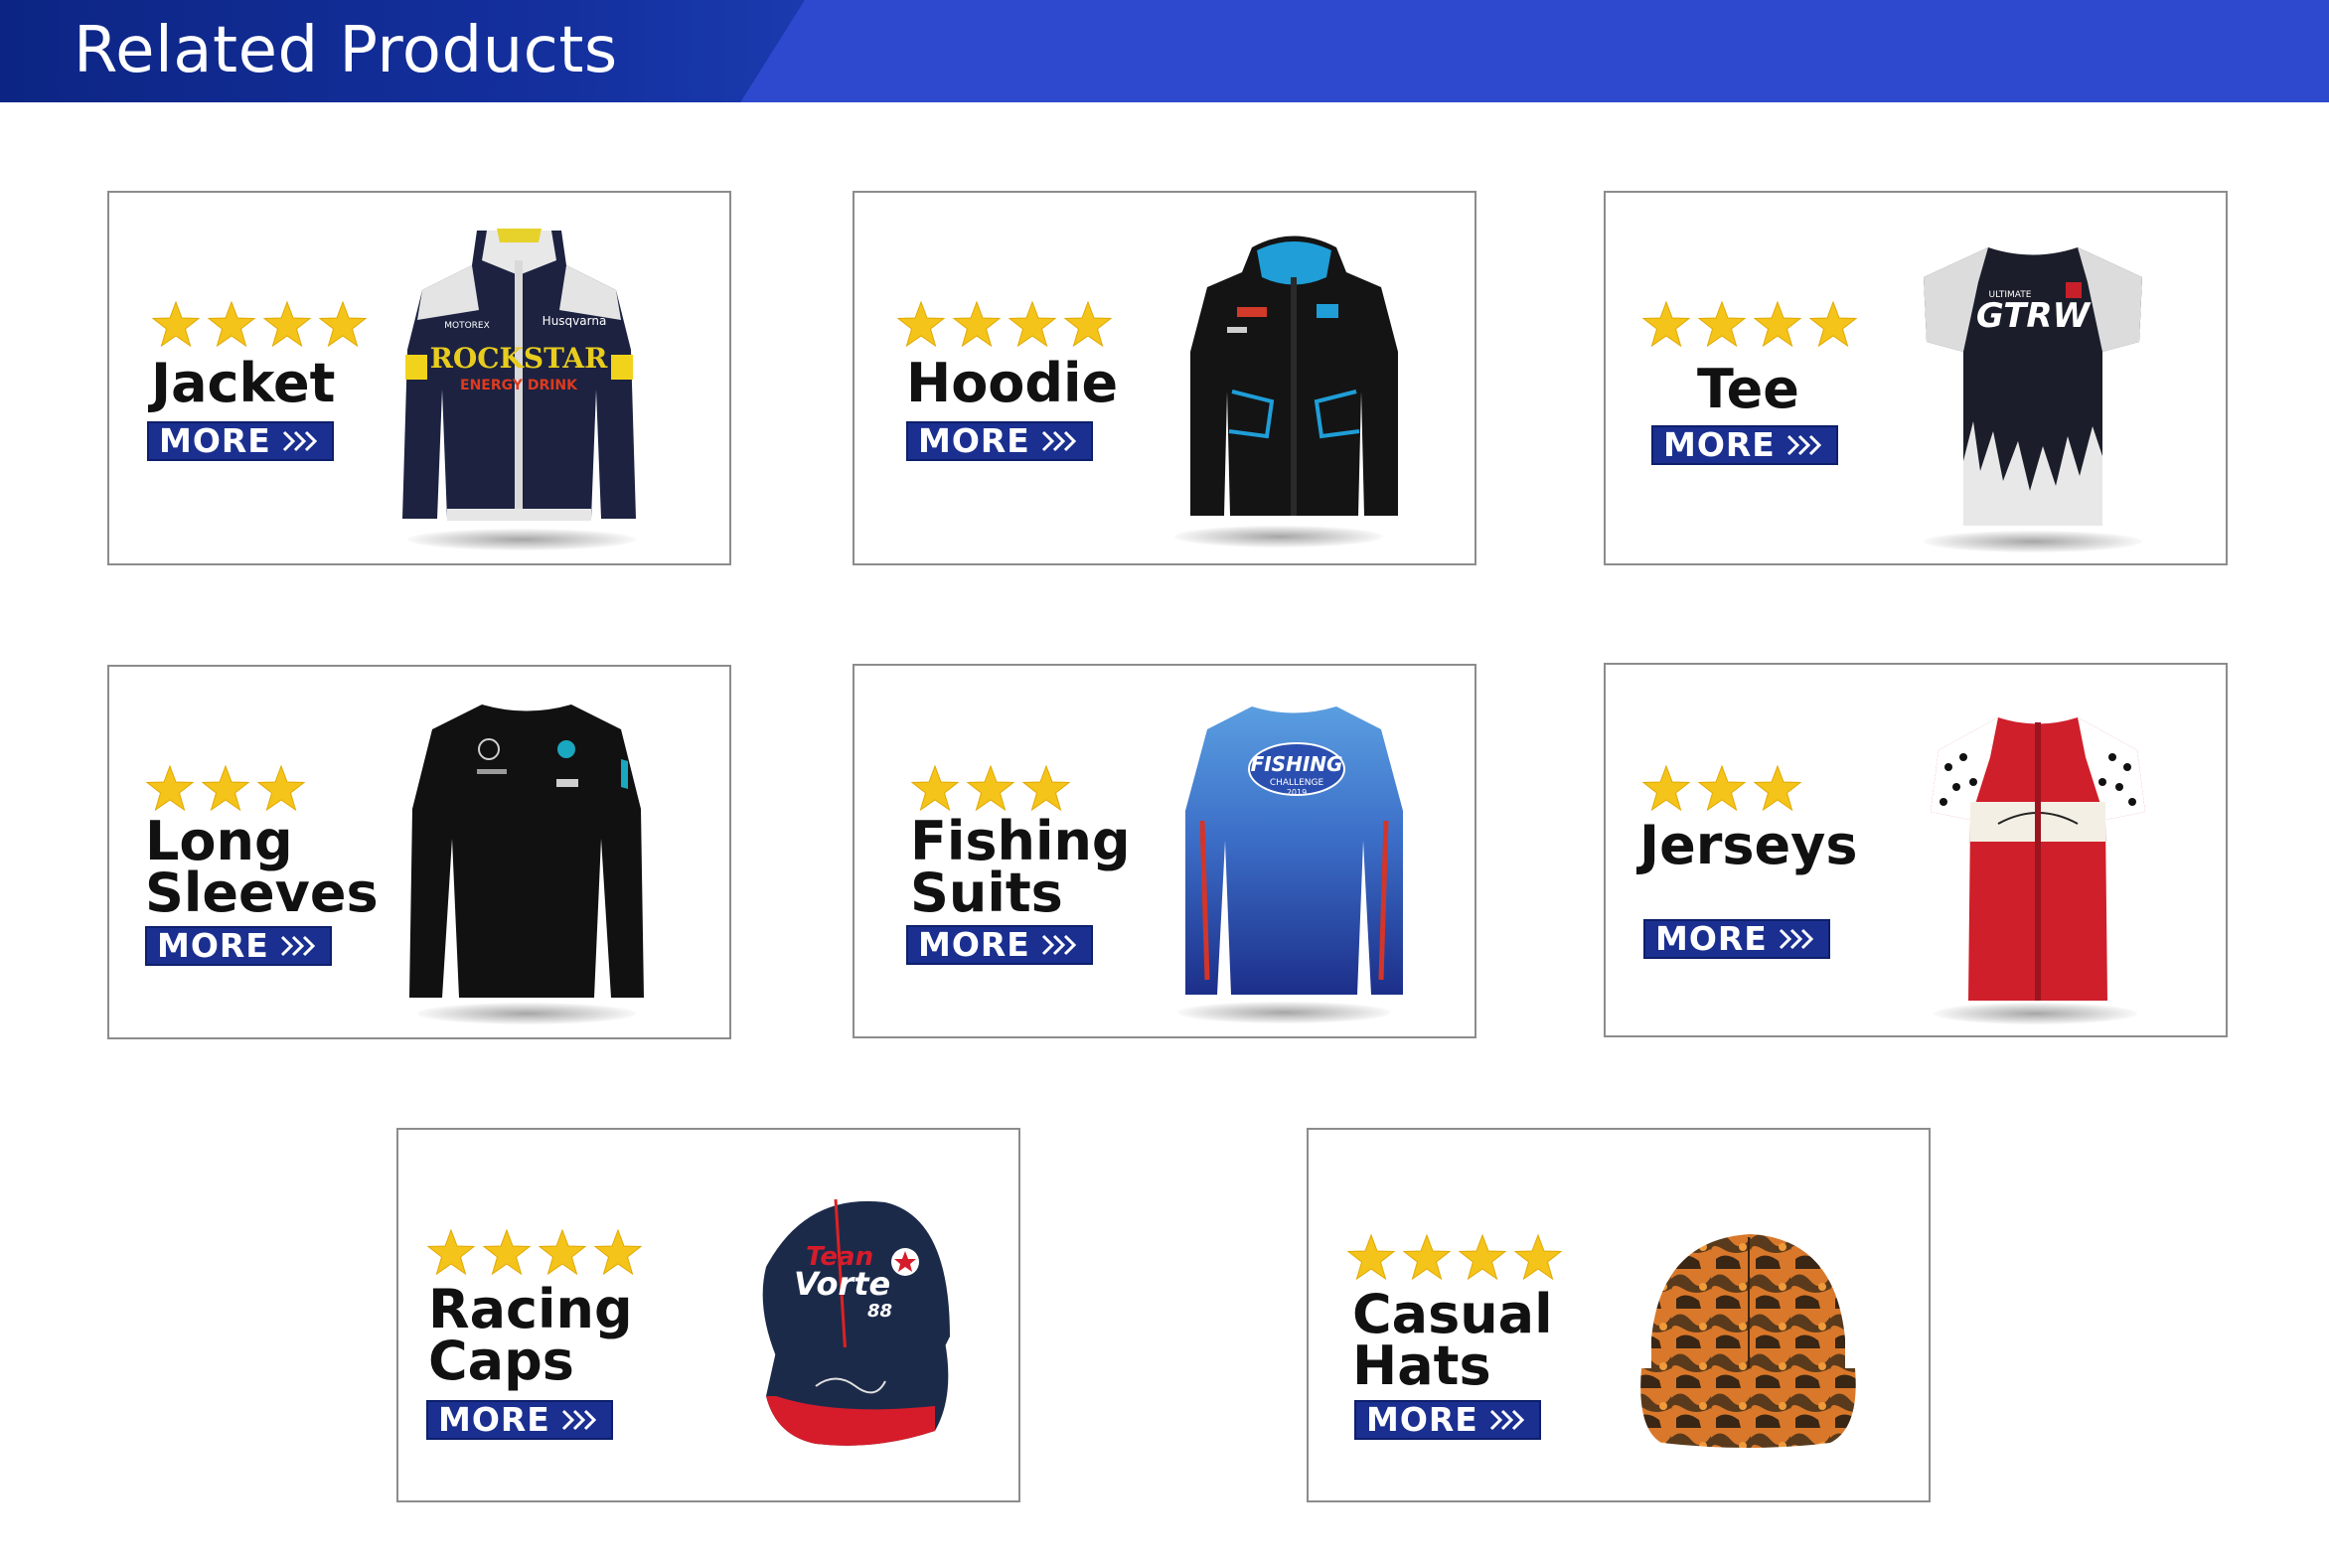 The image size is (2329, 1568). Describe the element at coordinates (1294, 376) in the screenshot. I see `hoodie-image` at that location.